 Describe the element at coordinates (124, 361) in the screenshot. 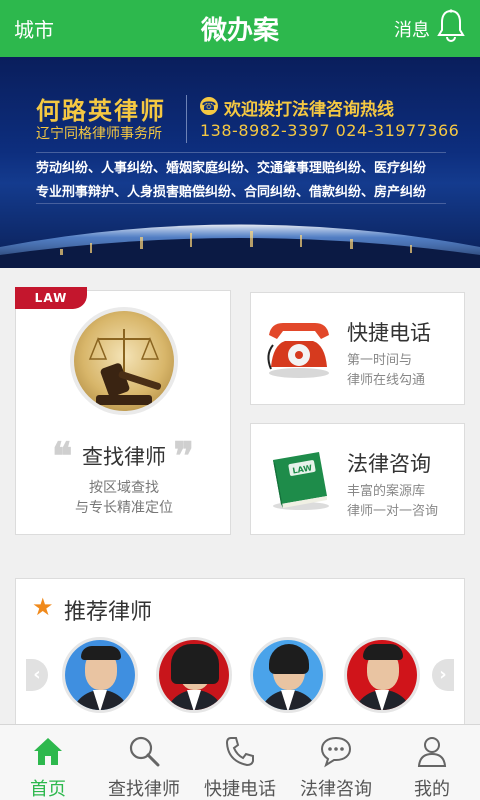

I see `gavel-image` at that location.